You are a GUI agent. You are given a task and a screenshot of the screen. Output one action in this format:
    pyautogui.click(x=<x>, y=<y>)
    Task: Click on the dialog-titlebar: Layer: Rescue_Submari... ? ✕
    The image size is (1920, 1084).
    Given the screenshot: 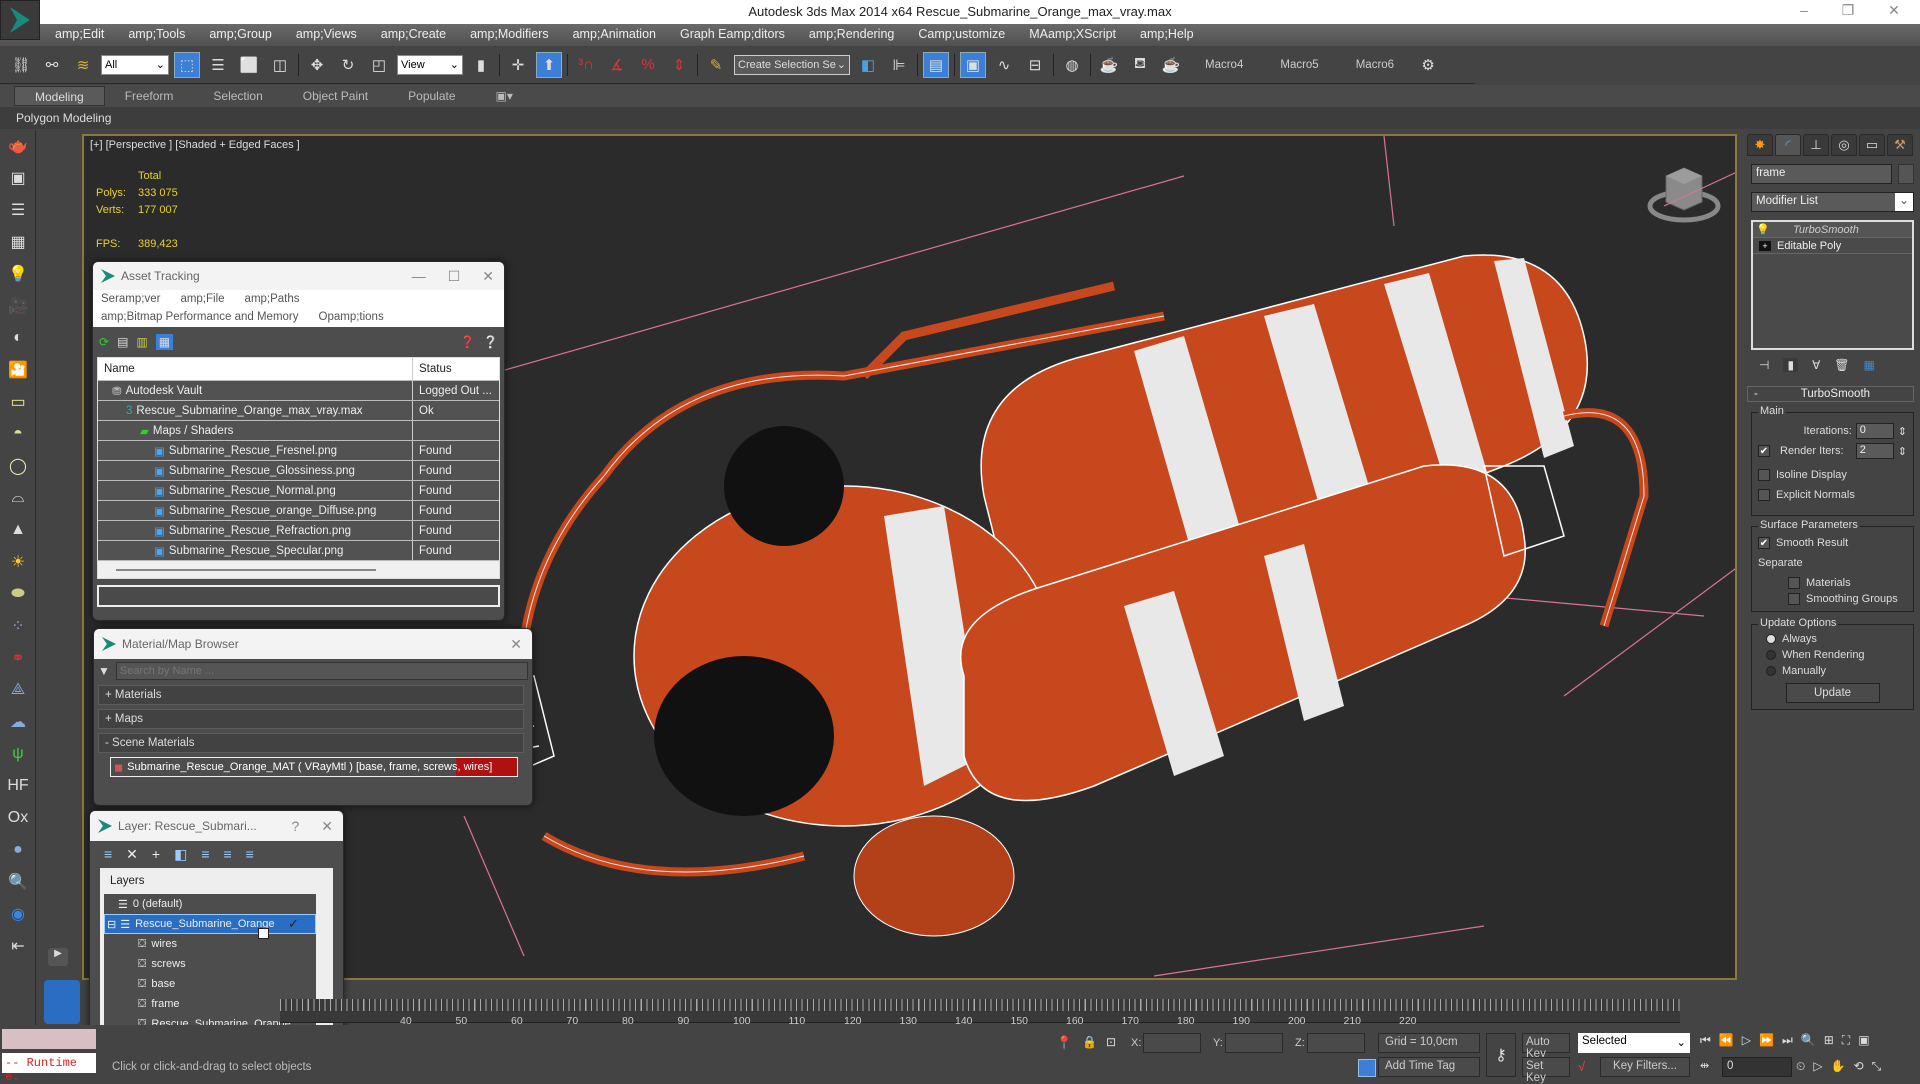 What is the action you would take?
    pyautogui.click(x=216, y=826)
    